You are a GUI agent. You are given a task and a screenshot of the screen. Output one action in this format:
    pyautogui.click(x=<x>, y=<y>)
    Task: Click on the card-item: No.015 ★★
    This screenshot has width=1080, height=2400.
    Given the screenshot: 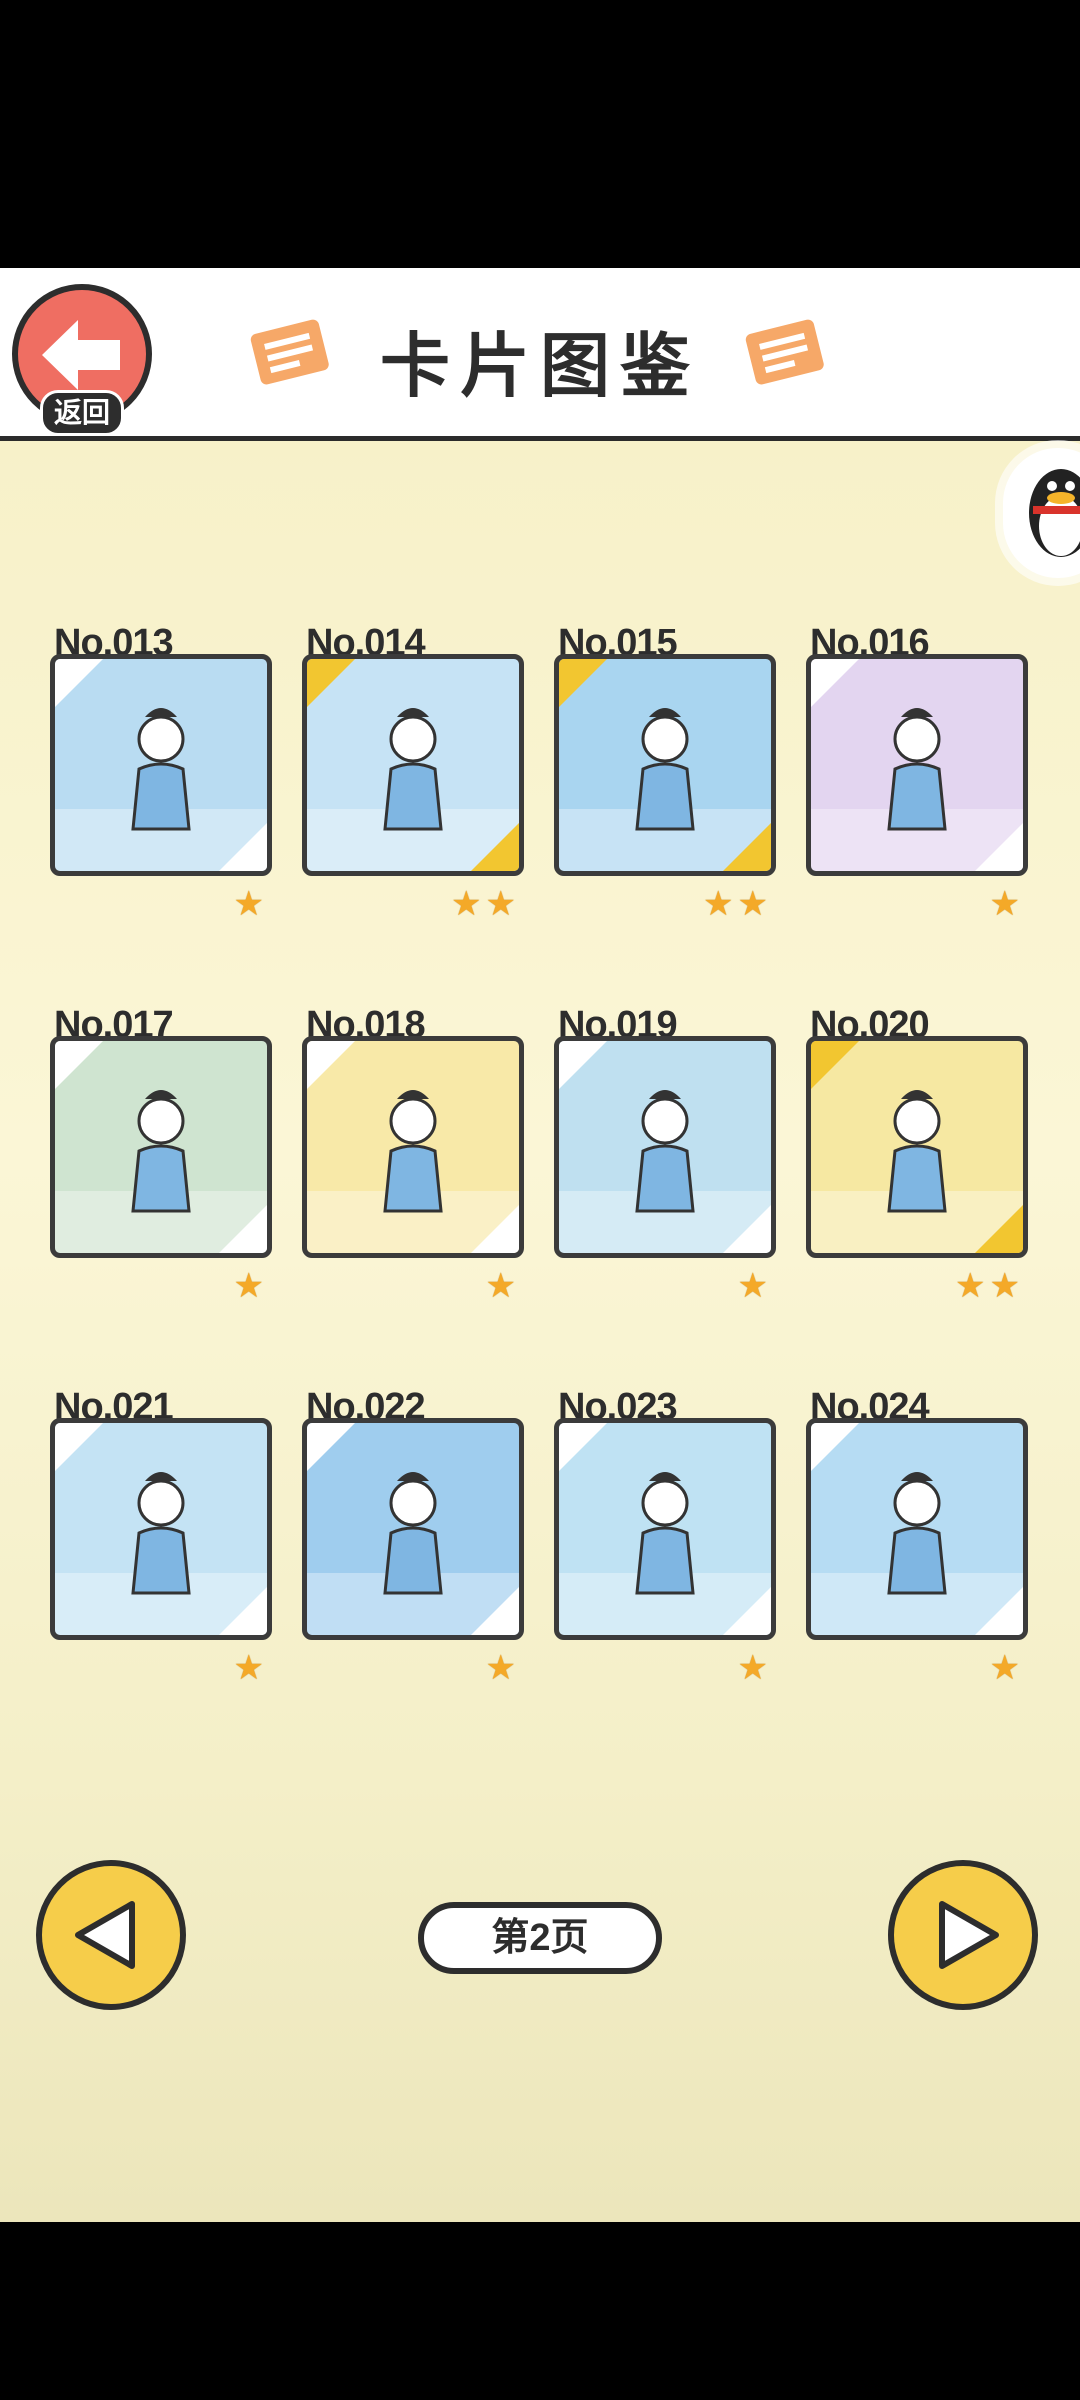 What is the action you would take?
    pyautogui.click(x=665, y=772)
    